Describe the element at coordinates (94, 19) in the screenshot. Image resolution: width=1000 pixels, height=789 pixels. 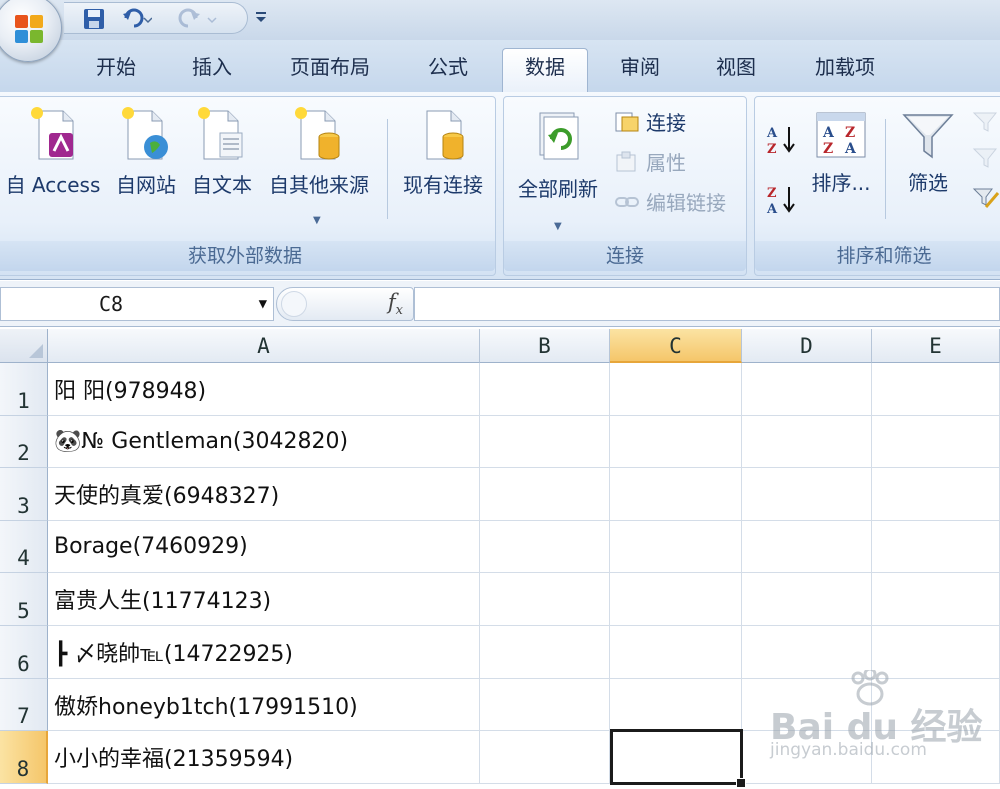
I see `save-icon` at that location.